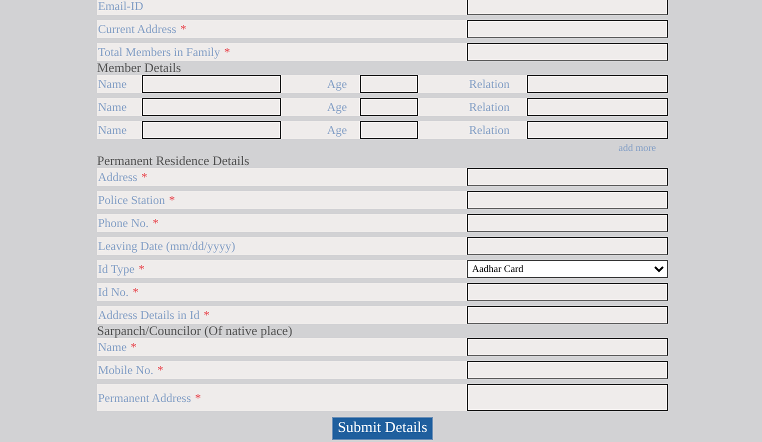  Describe the element at coordinates (139, 67) in the screenshot. I see `section-heading: Member Details` at that location.